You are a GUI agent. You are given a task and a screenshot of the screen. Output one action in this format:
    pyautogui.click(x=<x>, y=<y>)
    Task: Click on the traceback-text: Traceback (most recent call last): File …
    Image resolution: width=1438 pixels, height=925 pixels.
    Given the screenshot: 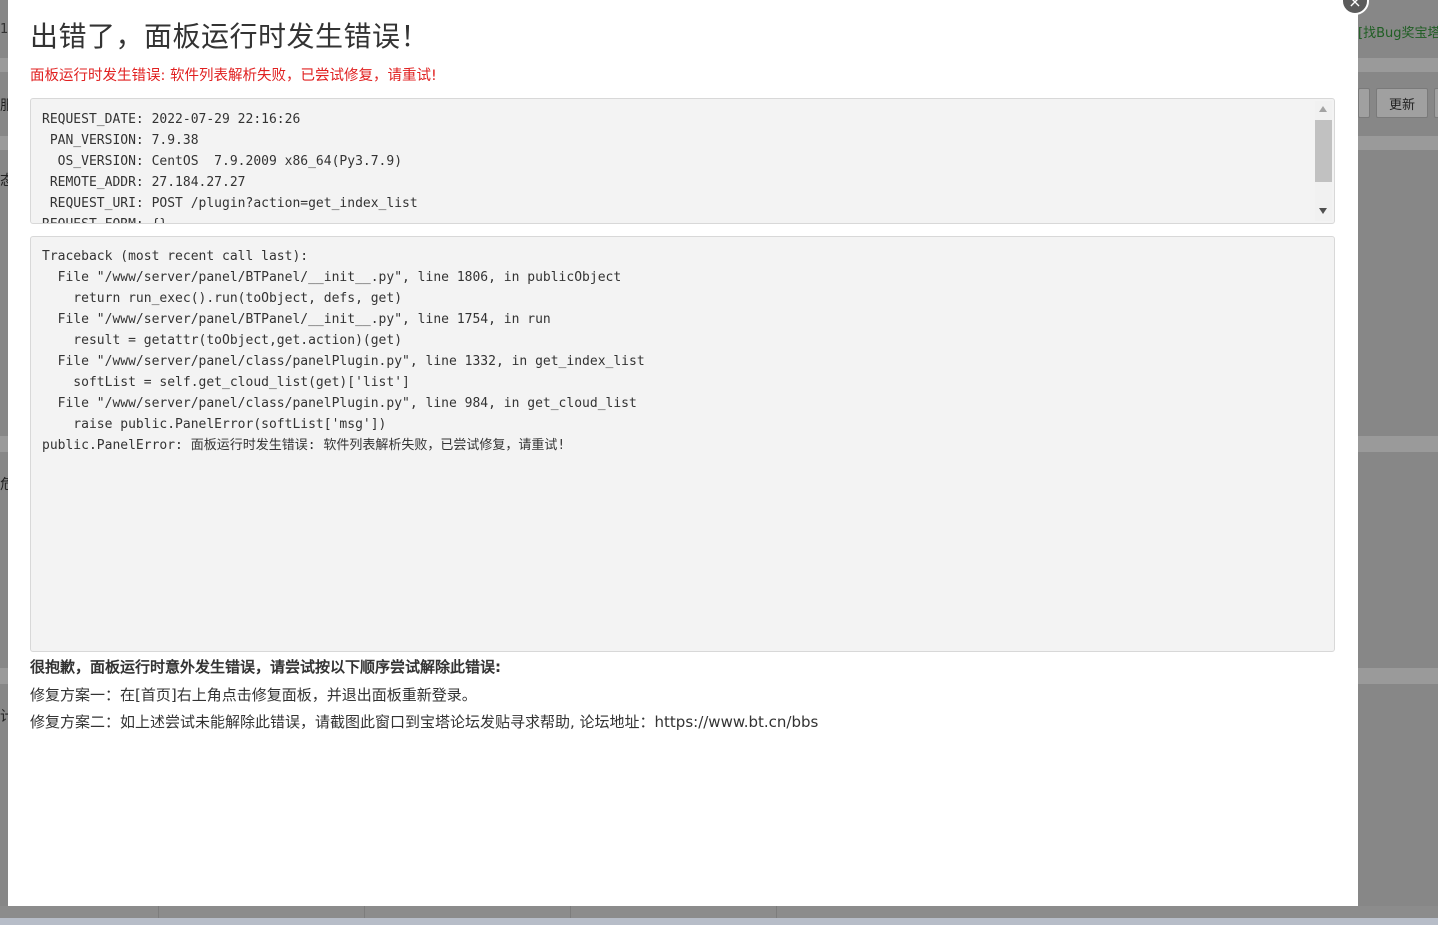 What is the action you would take?
    pyautogui.click(x=343, y=351)
    